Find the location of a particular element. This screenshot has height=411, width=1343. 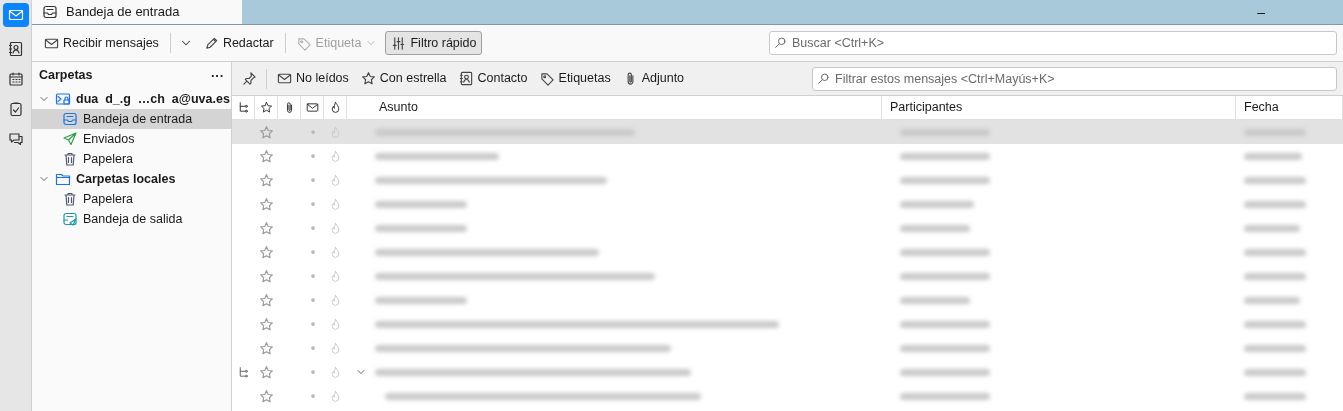

folder-item: Carpetas locales is located at coordinates (131, 179).